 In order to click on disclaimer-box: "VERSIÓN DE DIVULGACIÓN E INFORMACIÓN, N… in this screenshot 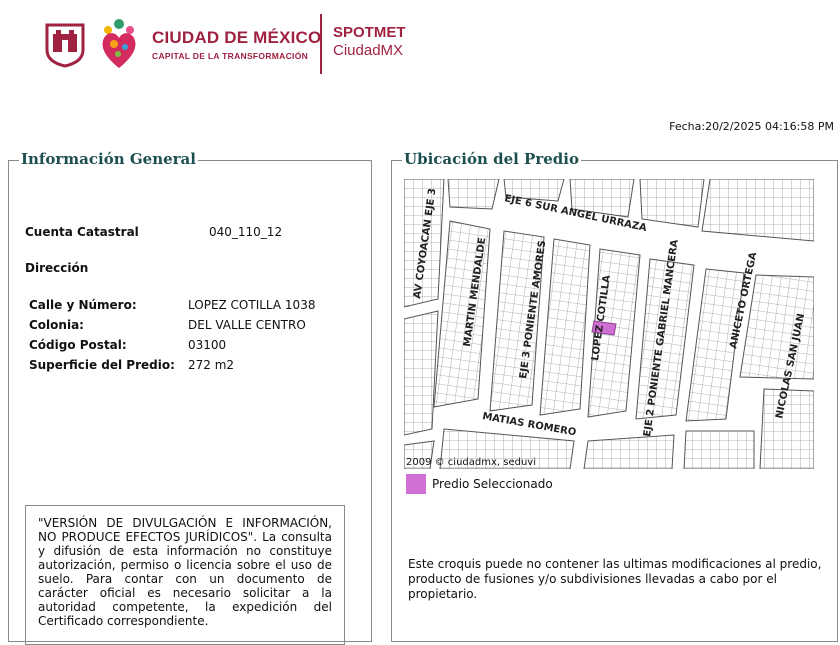, I will do `click(185, 575)`.